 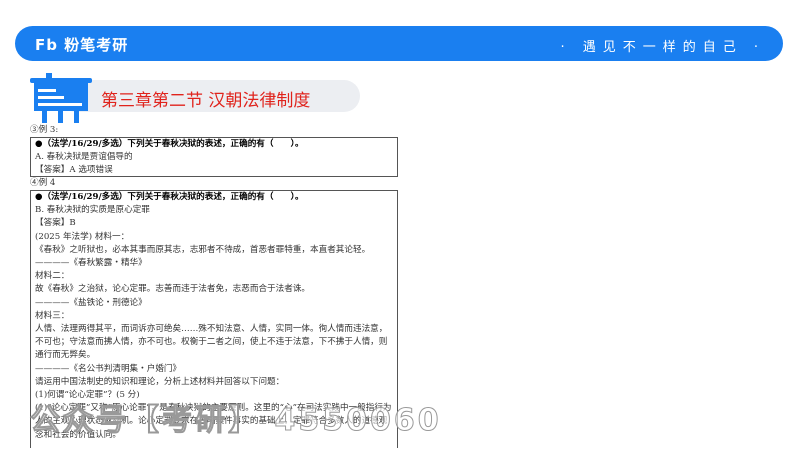 I want to click on slogan: · 遇见不一样的自己 ·, so click(x=662, y=47).